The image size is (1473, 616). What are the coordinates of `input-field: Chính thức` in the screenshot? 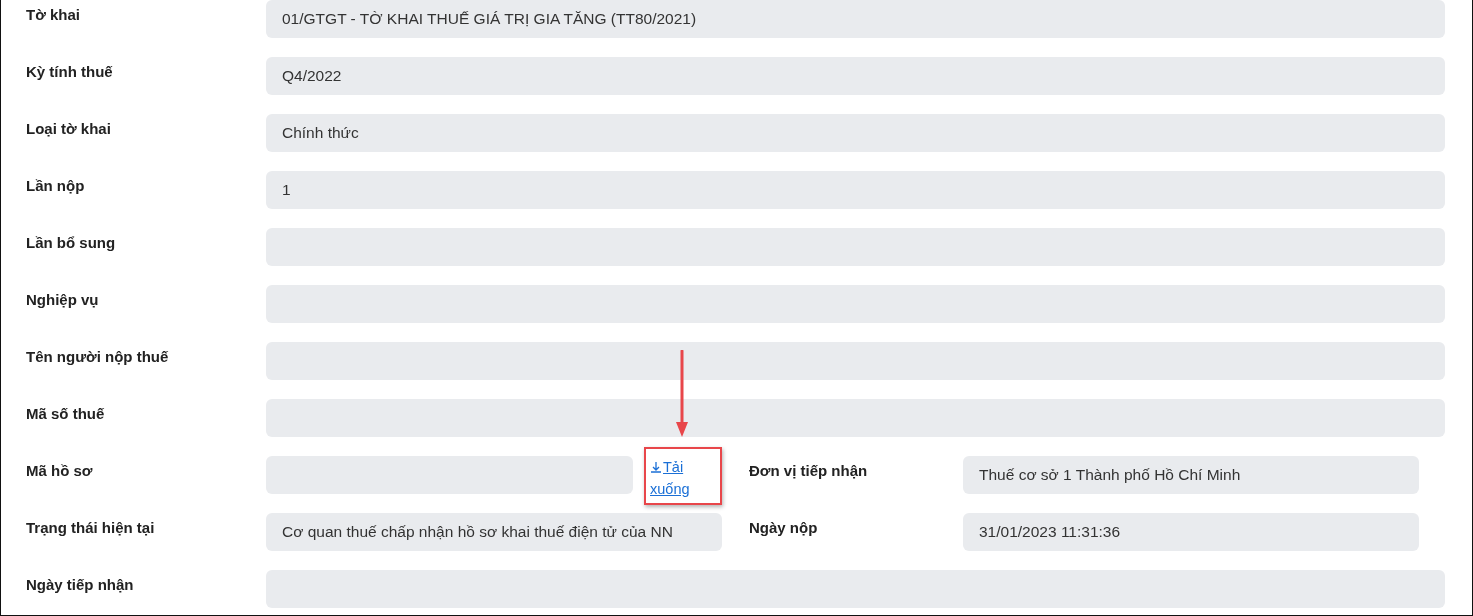 It's located at (855, 133).